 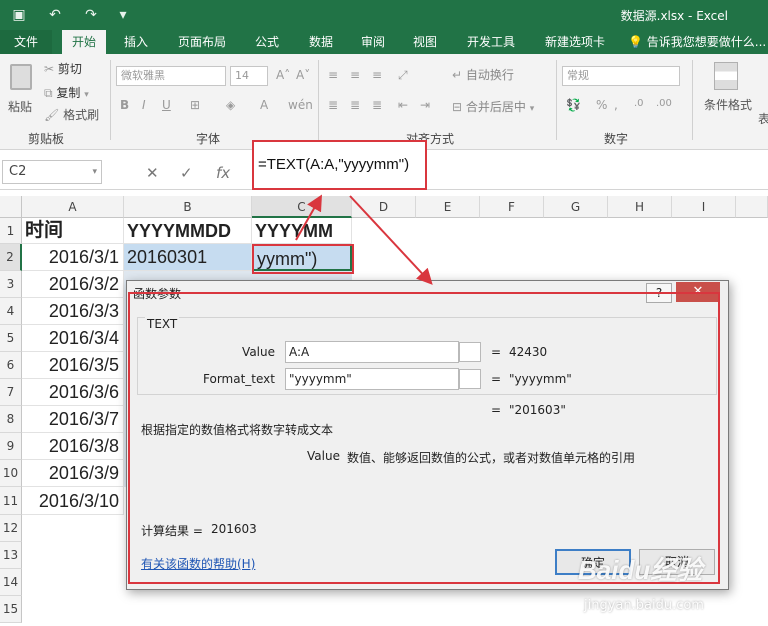 I want to click on copy-button: ⧉ 复制 ▾, so click(x=66, y=92).